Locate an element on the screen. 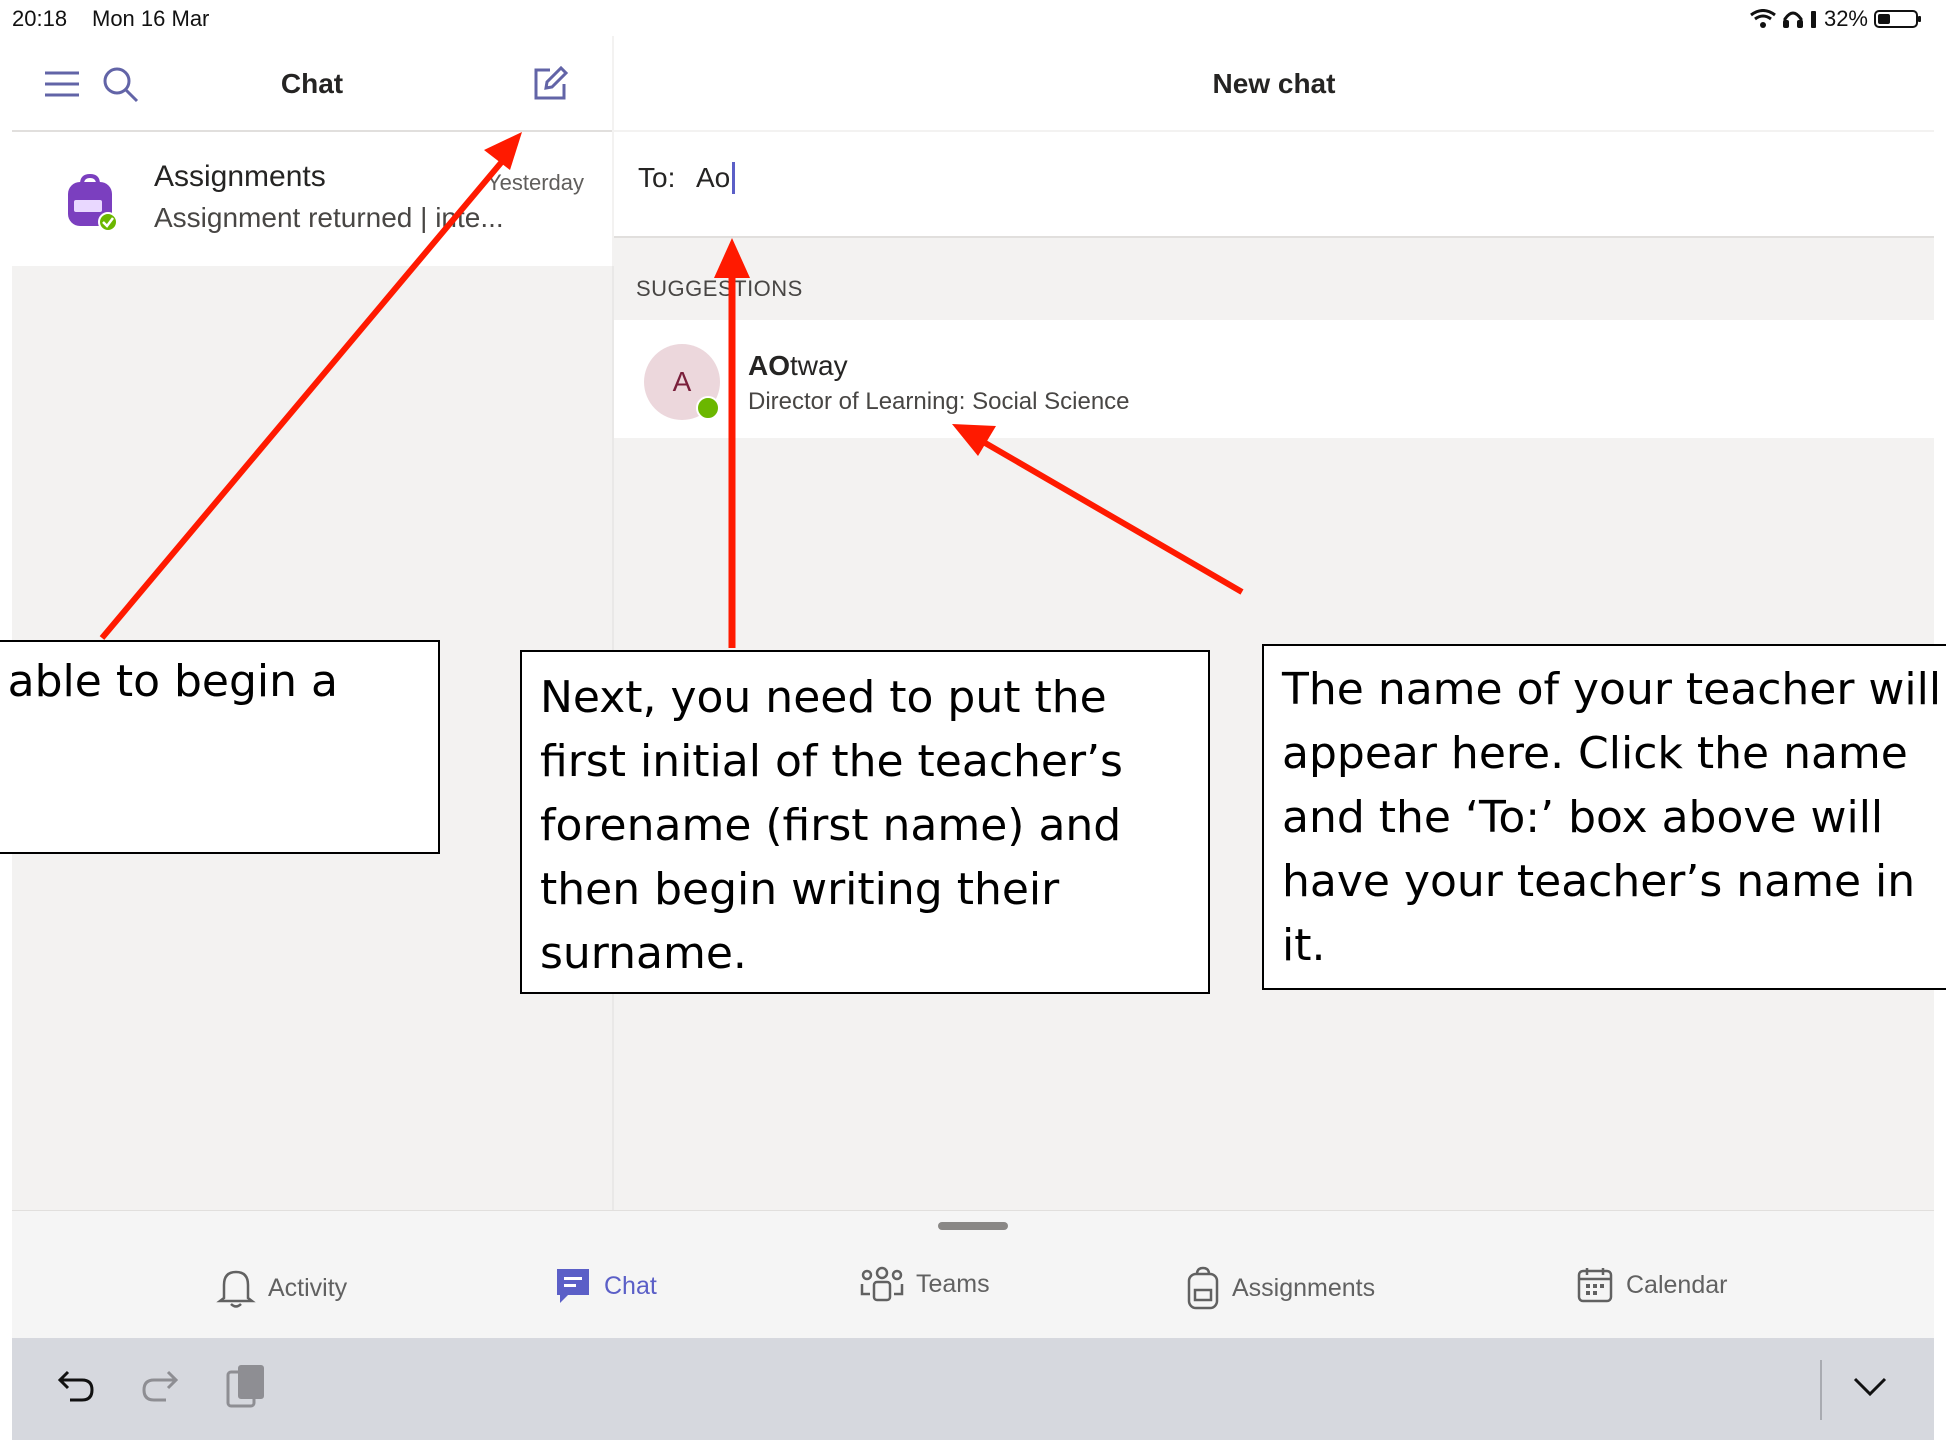 The image size is (1946, 1440). chat-item-name: Assignments is located at coordinates (240, 176).